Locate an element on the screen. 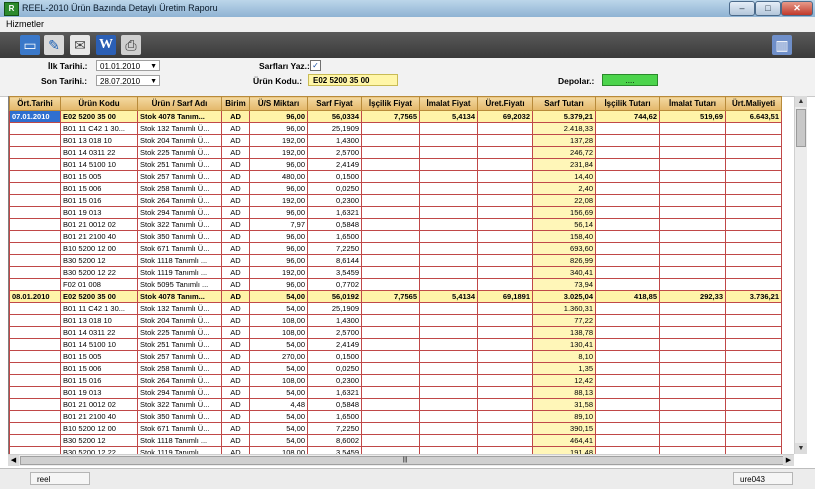 The width and height of the screenshot is (815, 489). table-cell: B01 21 2100 40 is located at coordinates (99, 236).